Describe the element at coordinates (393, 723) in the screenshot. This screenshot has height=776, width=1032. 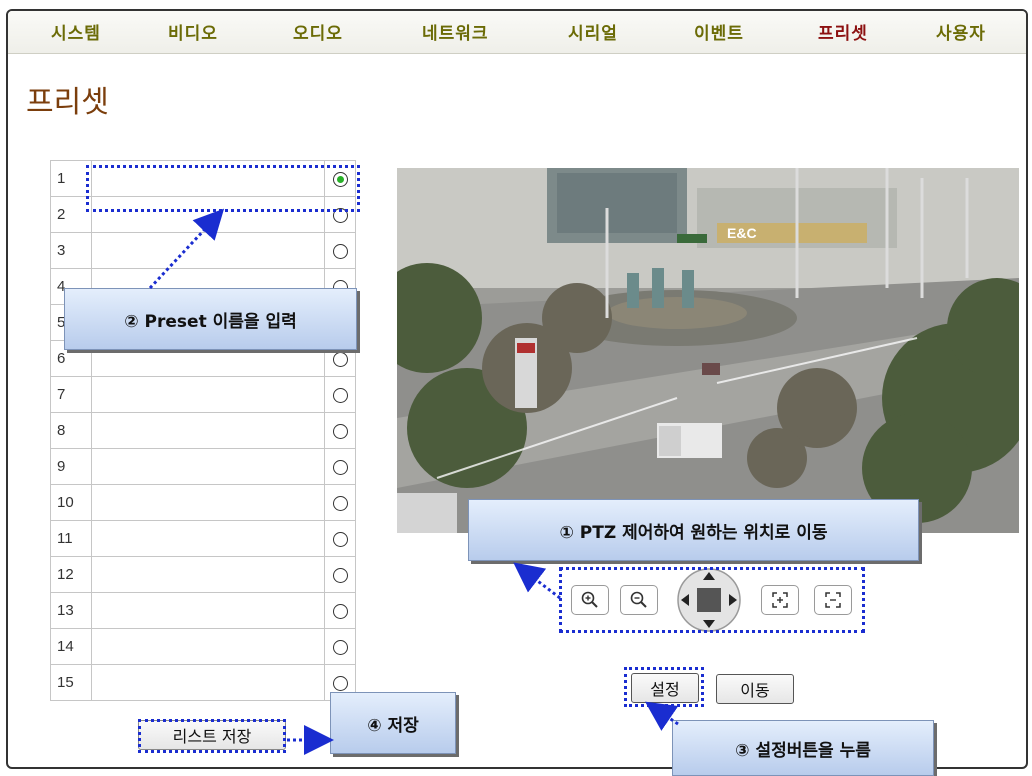
I see `callout-step4: ④ 저장` at that location.